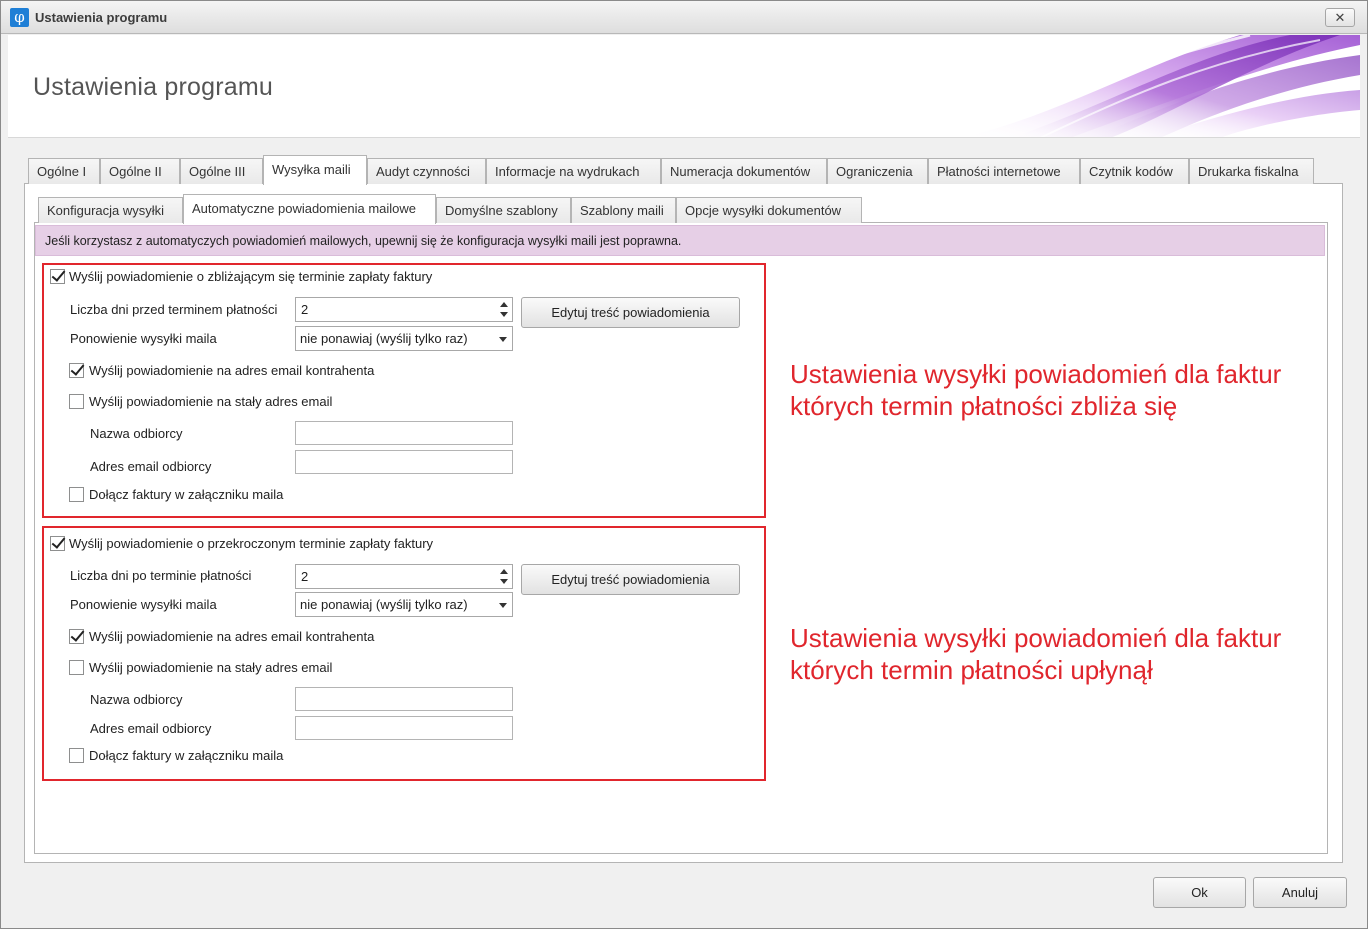 Image resolution: width=1368 pixels, height=929 pixels. I want to click on tab-platnosci-internetowe: Płatności internetowe, so click(1004, 171).